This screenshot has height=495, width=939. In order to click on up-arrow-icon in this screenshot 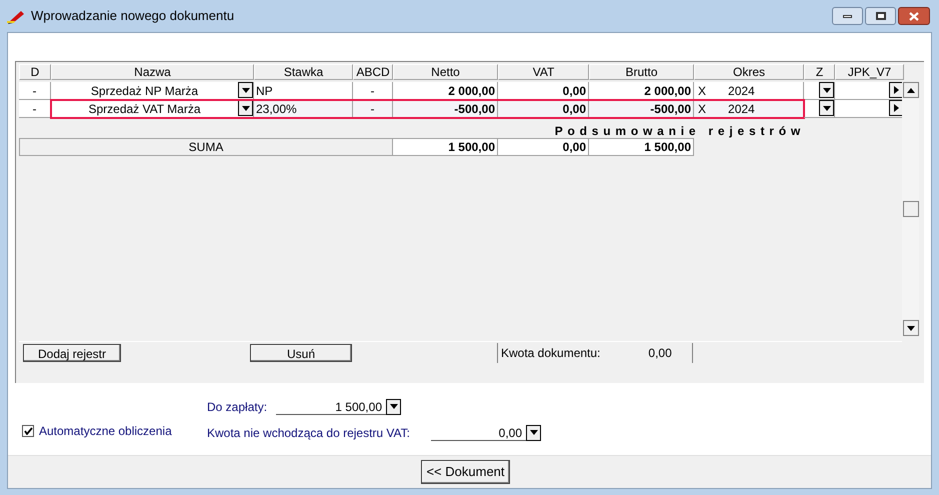, I will do `click(910, 90)`.